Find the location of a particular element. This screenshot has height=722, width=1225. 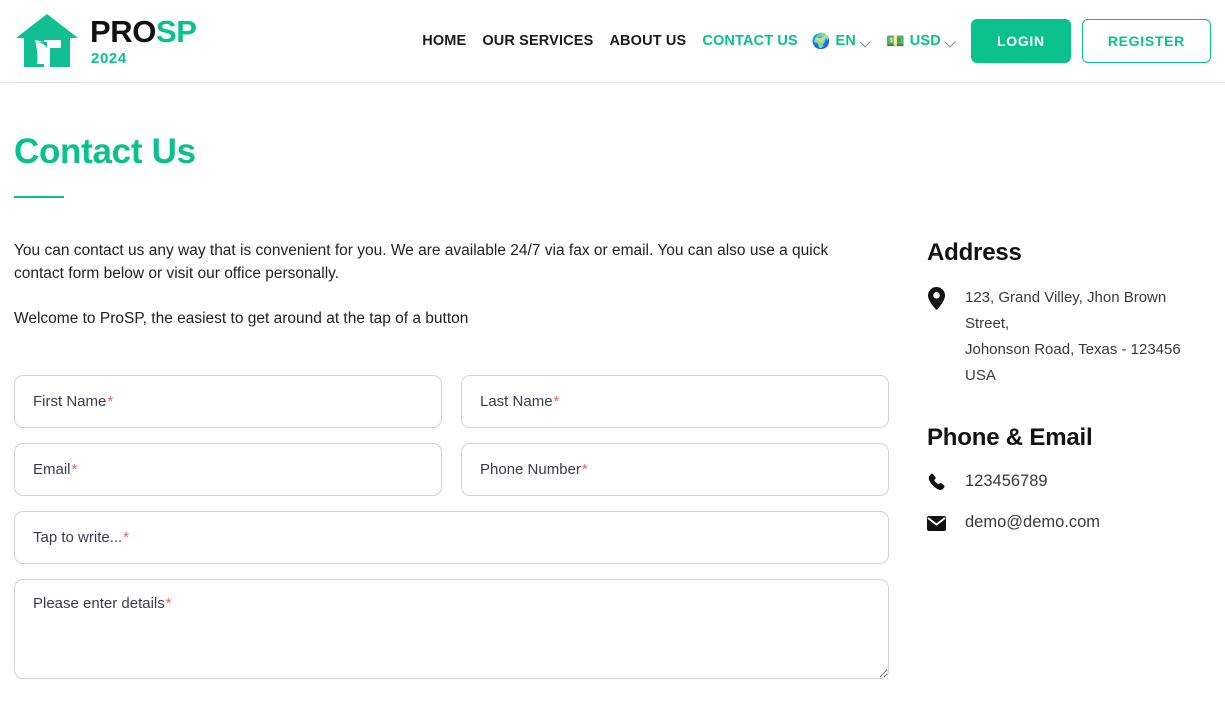

banknote-icon: 💵 is located at coordinates (895, 41).